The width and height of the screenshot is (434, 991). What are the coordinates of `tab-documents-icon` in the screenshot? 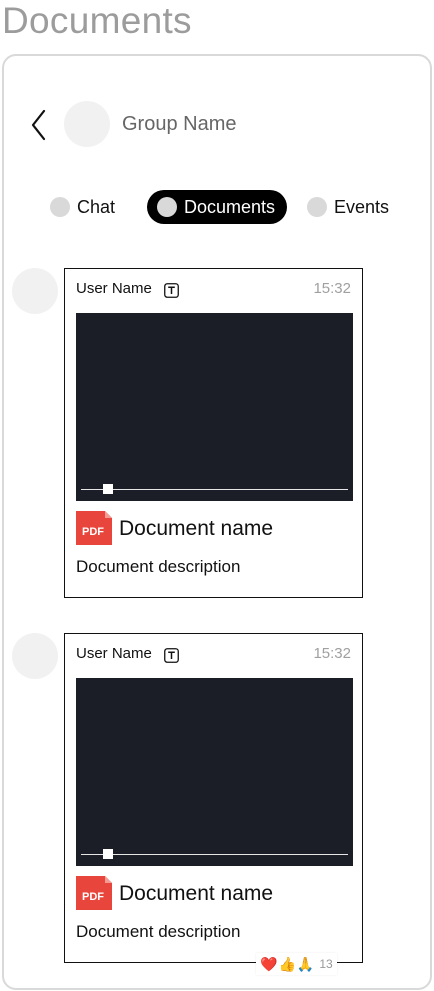 It's located at (167, 207).